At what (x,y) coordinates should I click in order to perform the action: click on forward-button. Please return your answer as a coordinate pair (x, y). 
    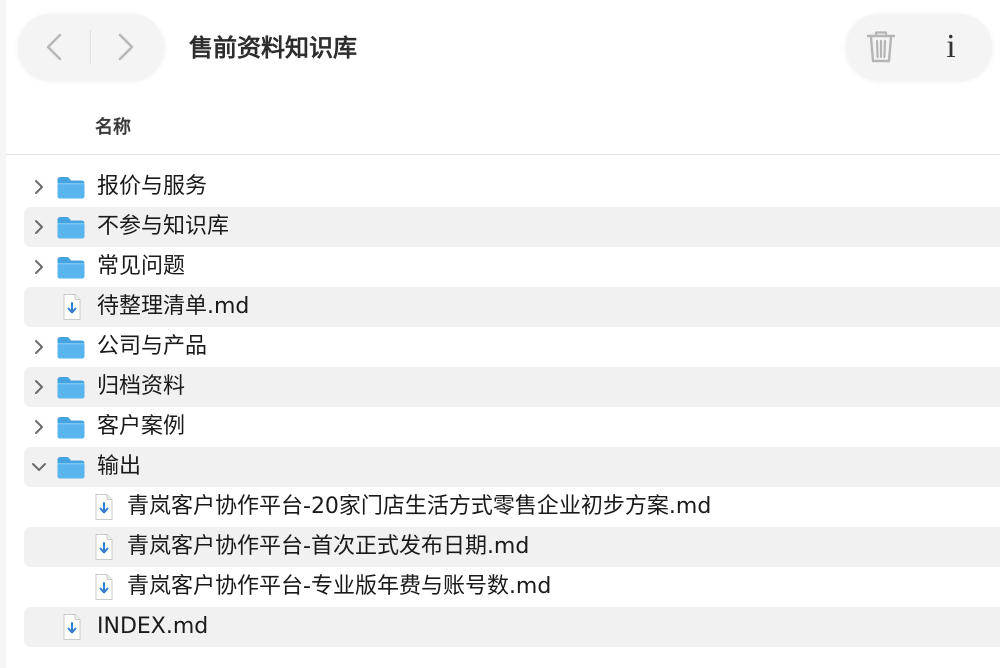
    Looking at the image, I should click on (125, 47).